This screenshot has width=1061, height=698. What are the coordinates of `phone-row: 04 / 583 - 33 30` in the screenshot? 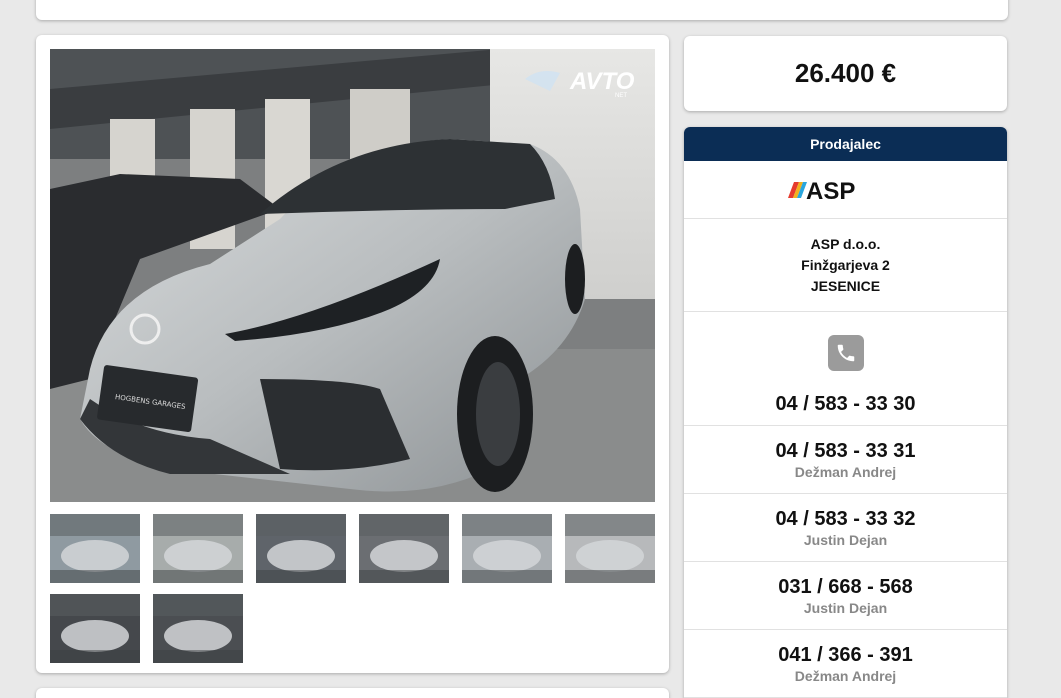 It's located at (845, 409).